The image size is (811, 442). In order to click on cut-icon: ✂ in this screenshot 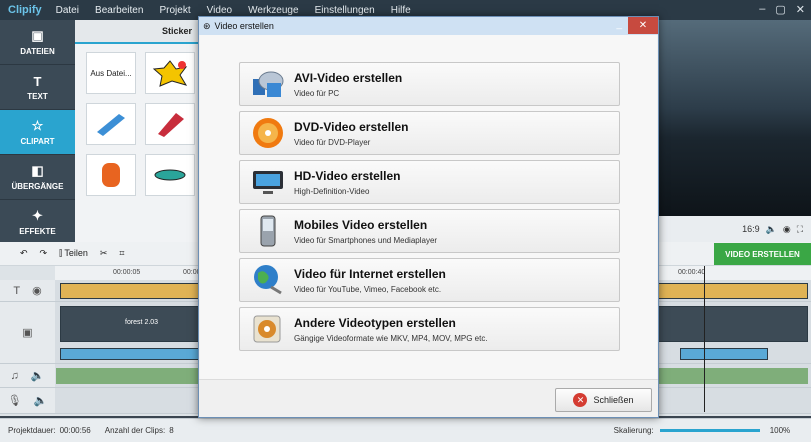, I will do `click(104, 253)`.